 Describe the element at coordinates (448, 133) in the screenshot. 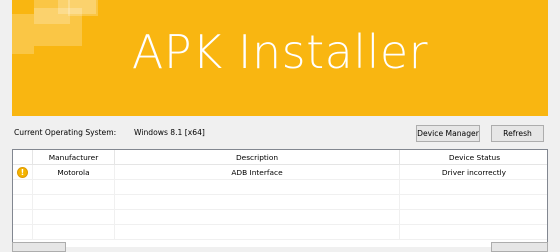

I see `device-manager-button: Device Manager` at that location.